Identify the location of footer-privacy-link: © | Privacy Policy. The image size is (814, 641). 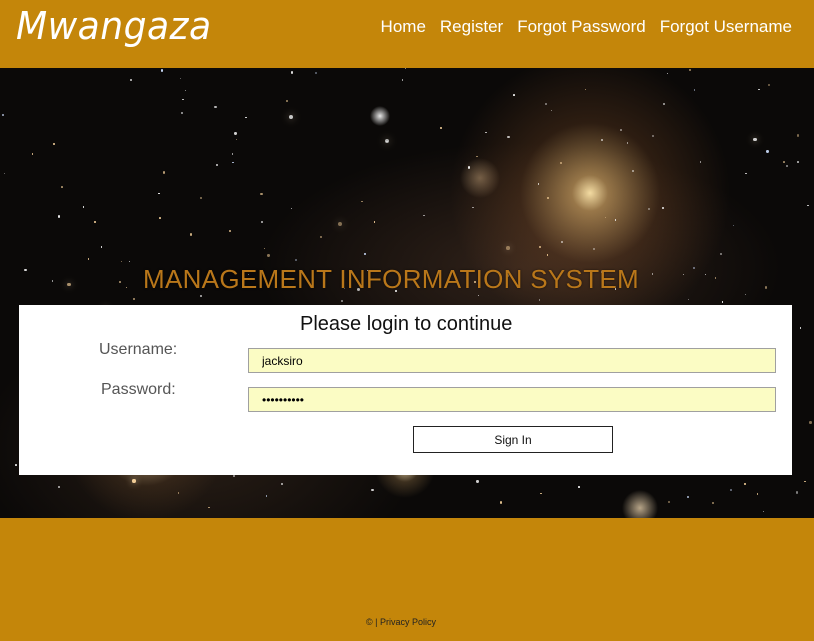
(401, 622).